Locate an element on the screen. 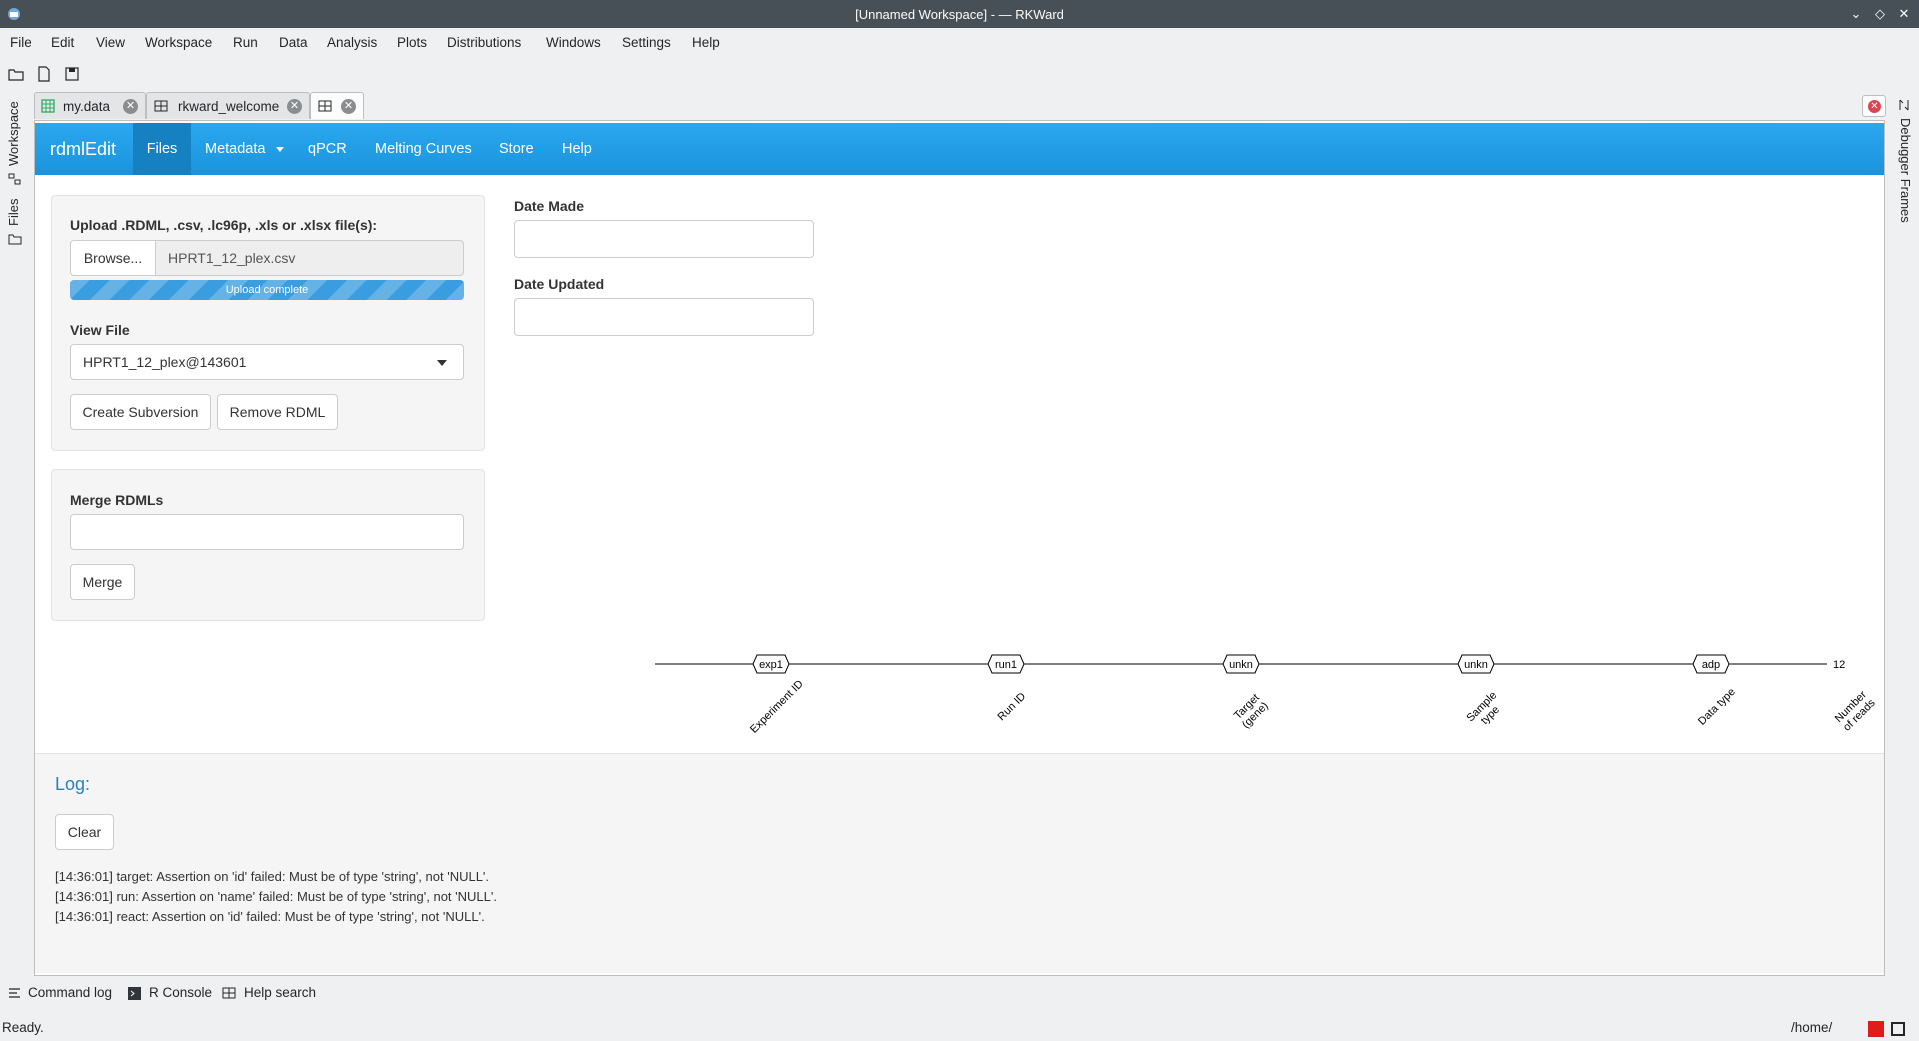  tab-rkward-welcome: rkward_welcome ✕ is located at coordinates (228, 105).